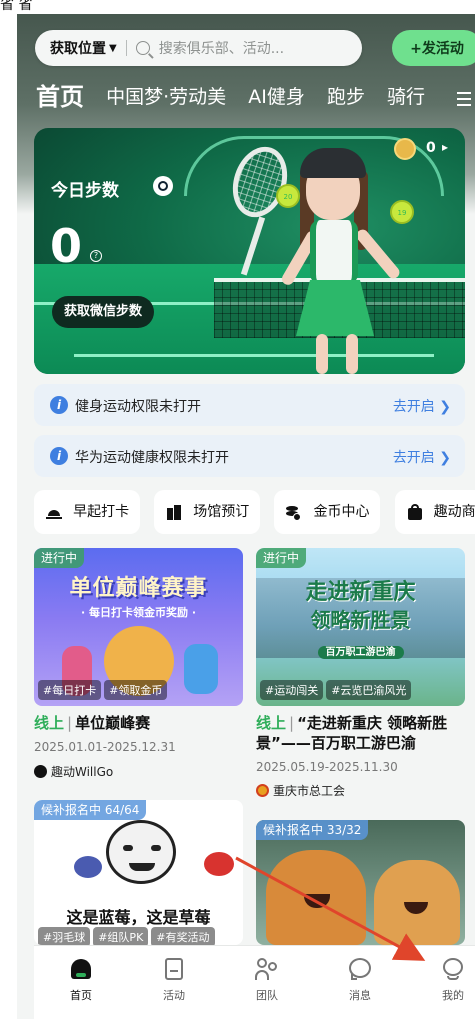 This screenshot has height=1019, width=475. I want to click on player-cap, so click(333, 163).